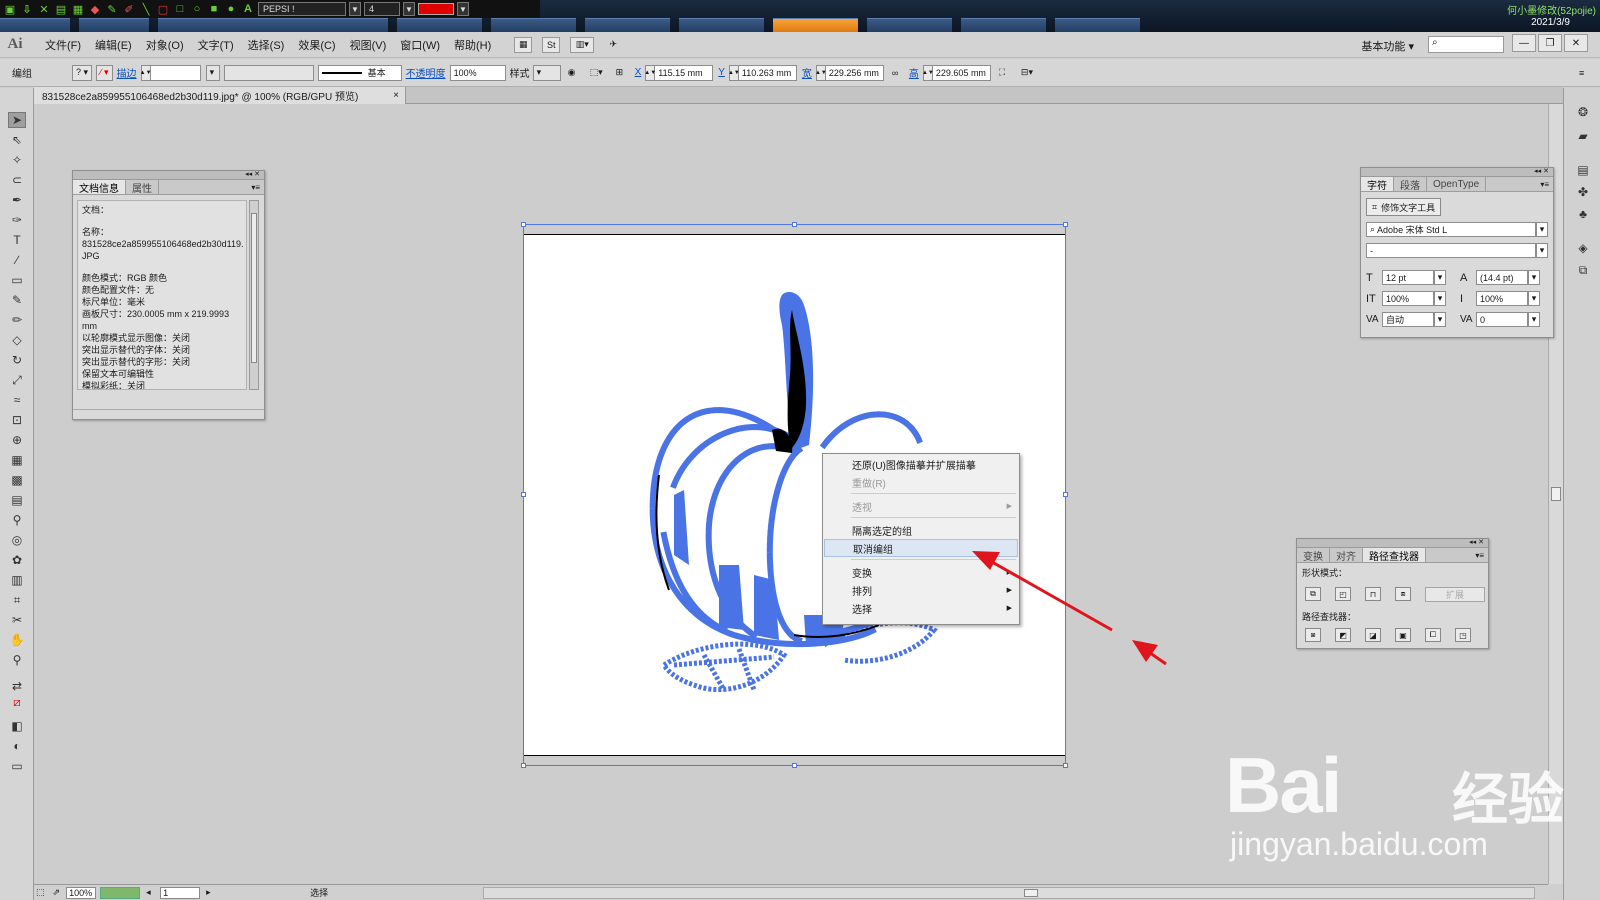  Describe the element at coordinates (807, 72) in the screenshot. I see `w-label: 宽` at that location.